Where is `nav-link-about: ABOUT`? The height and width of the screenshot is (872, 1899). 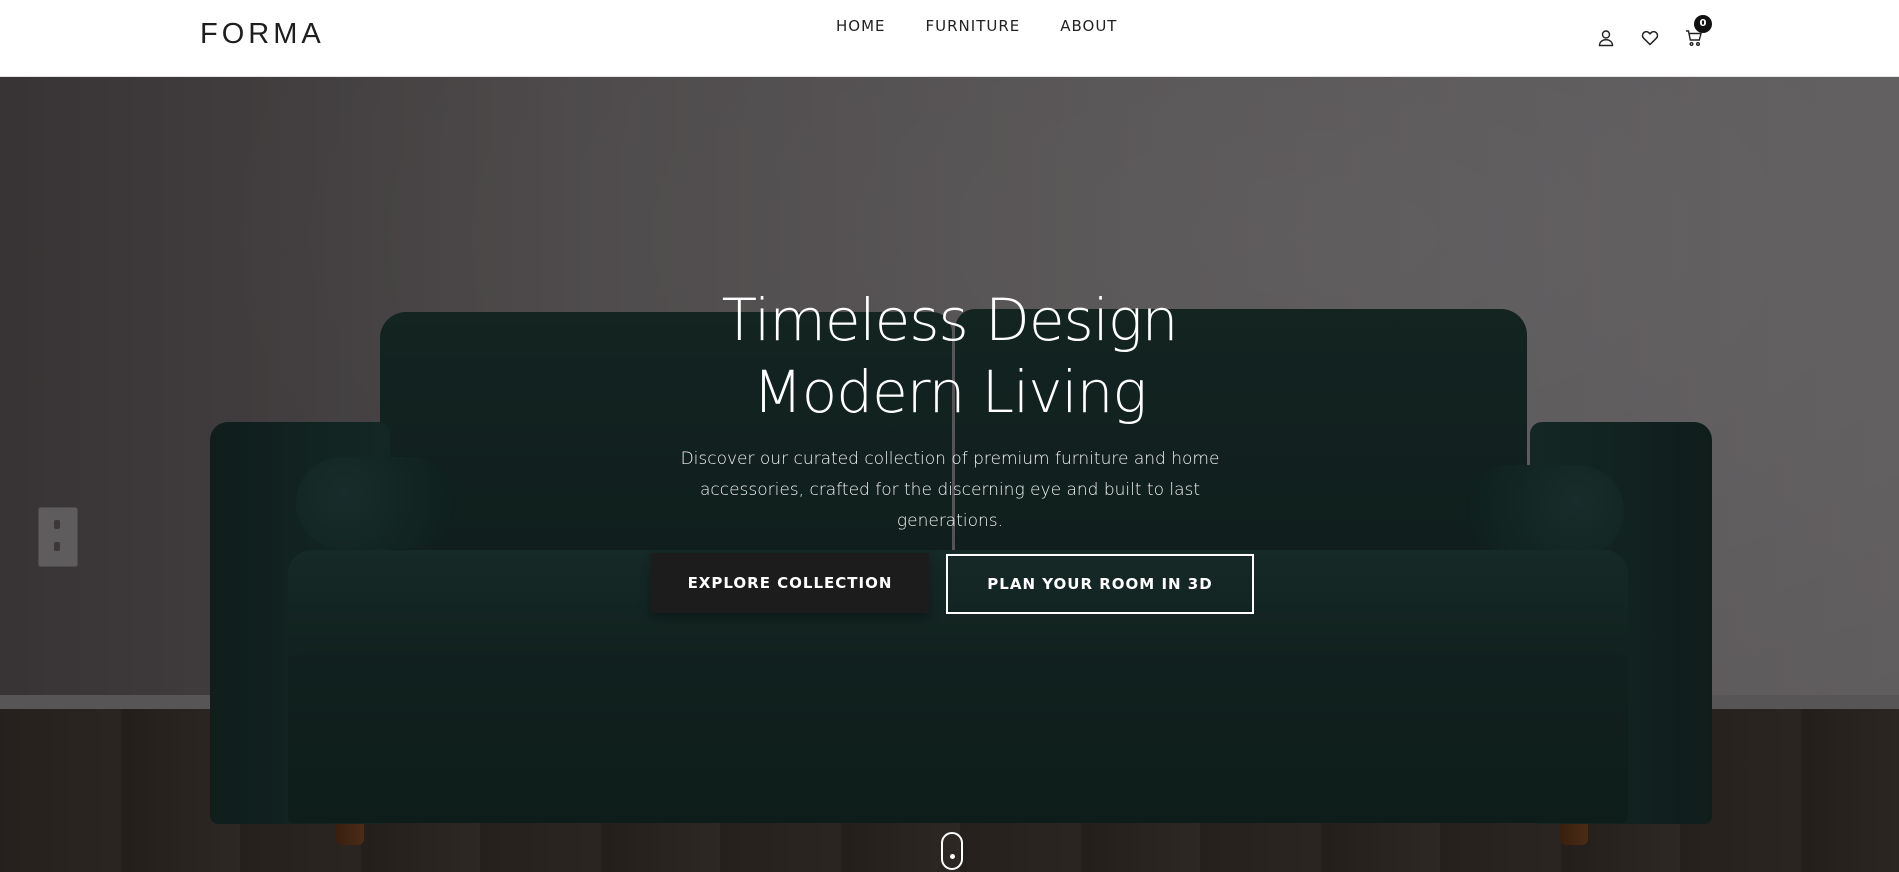
nav-link-about: ABOUT is located at coordinates (1088, 26).